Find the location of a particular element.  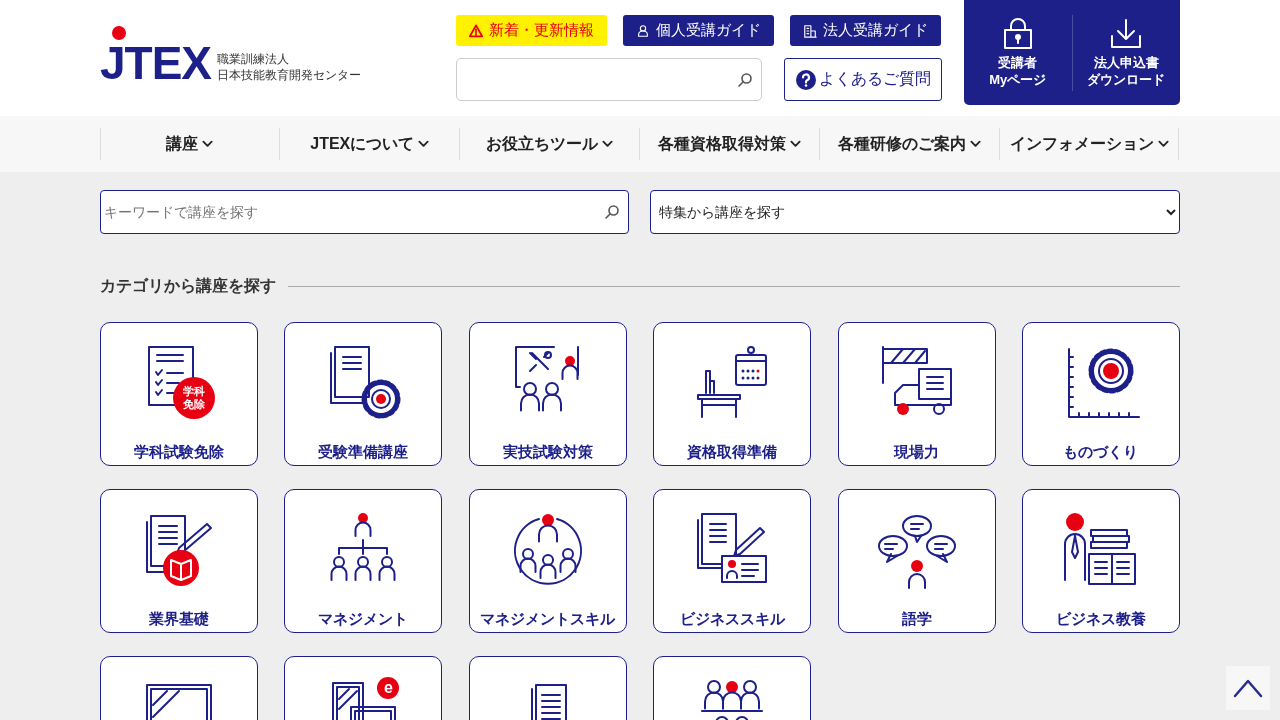

category-card: 学科 免除 学科試験免除 is located at coordinates (179, 394).